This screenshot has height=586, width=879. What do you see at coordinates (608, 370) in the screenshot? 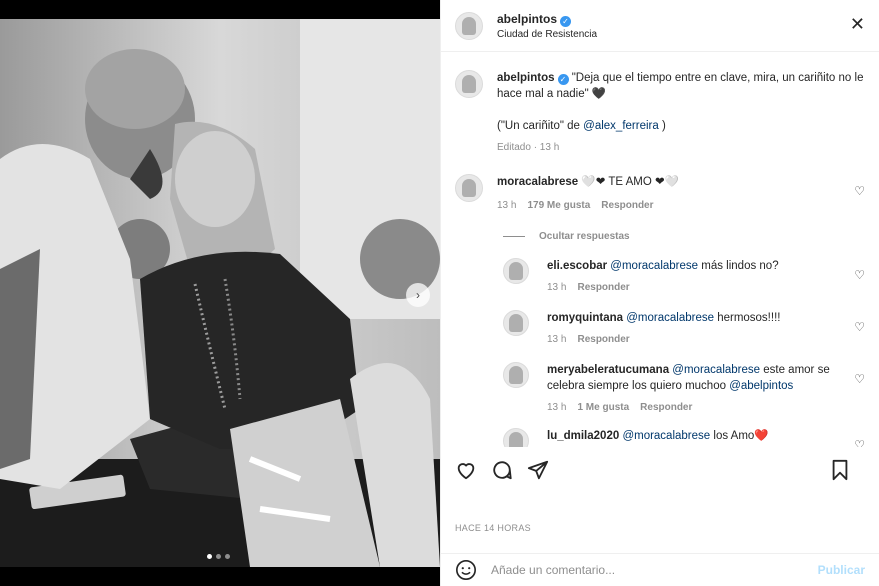
I see `reply-username: meryabeleratucumana` at bounding box center [608, 370].